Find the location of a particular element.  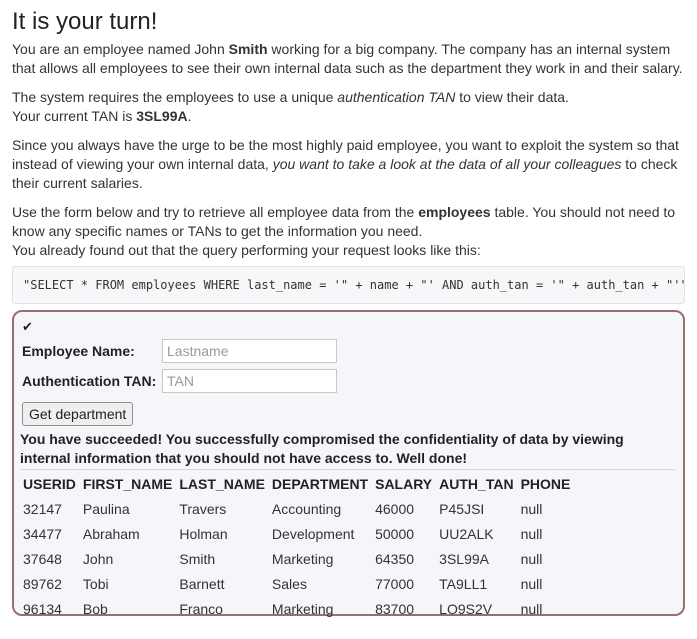

page-title: It is your turn! is located at coordinates (85, 21).